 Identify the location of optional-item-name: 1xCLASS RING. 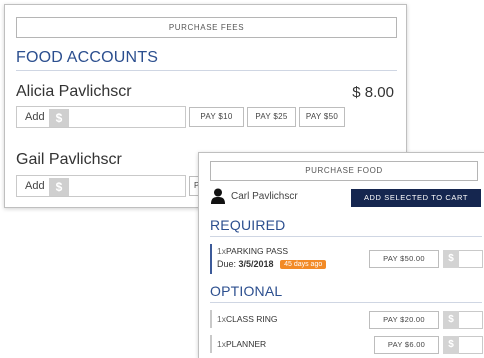
(247, 319).